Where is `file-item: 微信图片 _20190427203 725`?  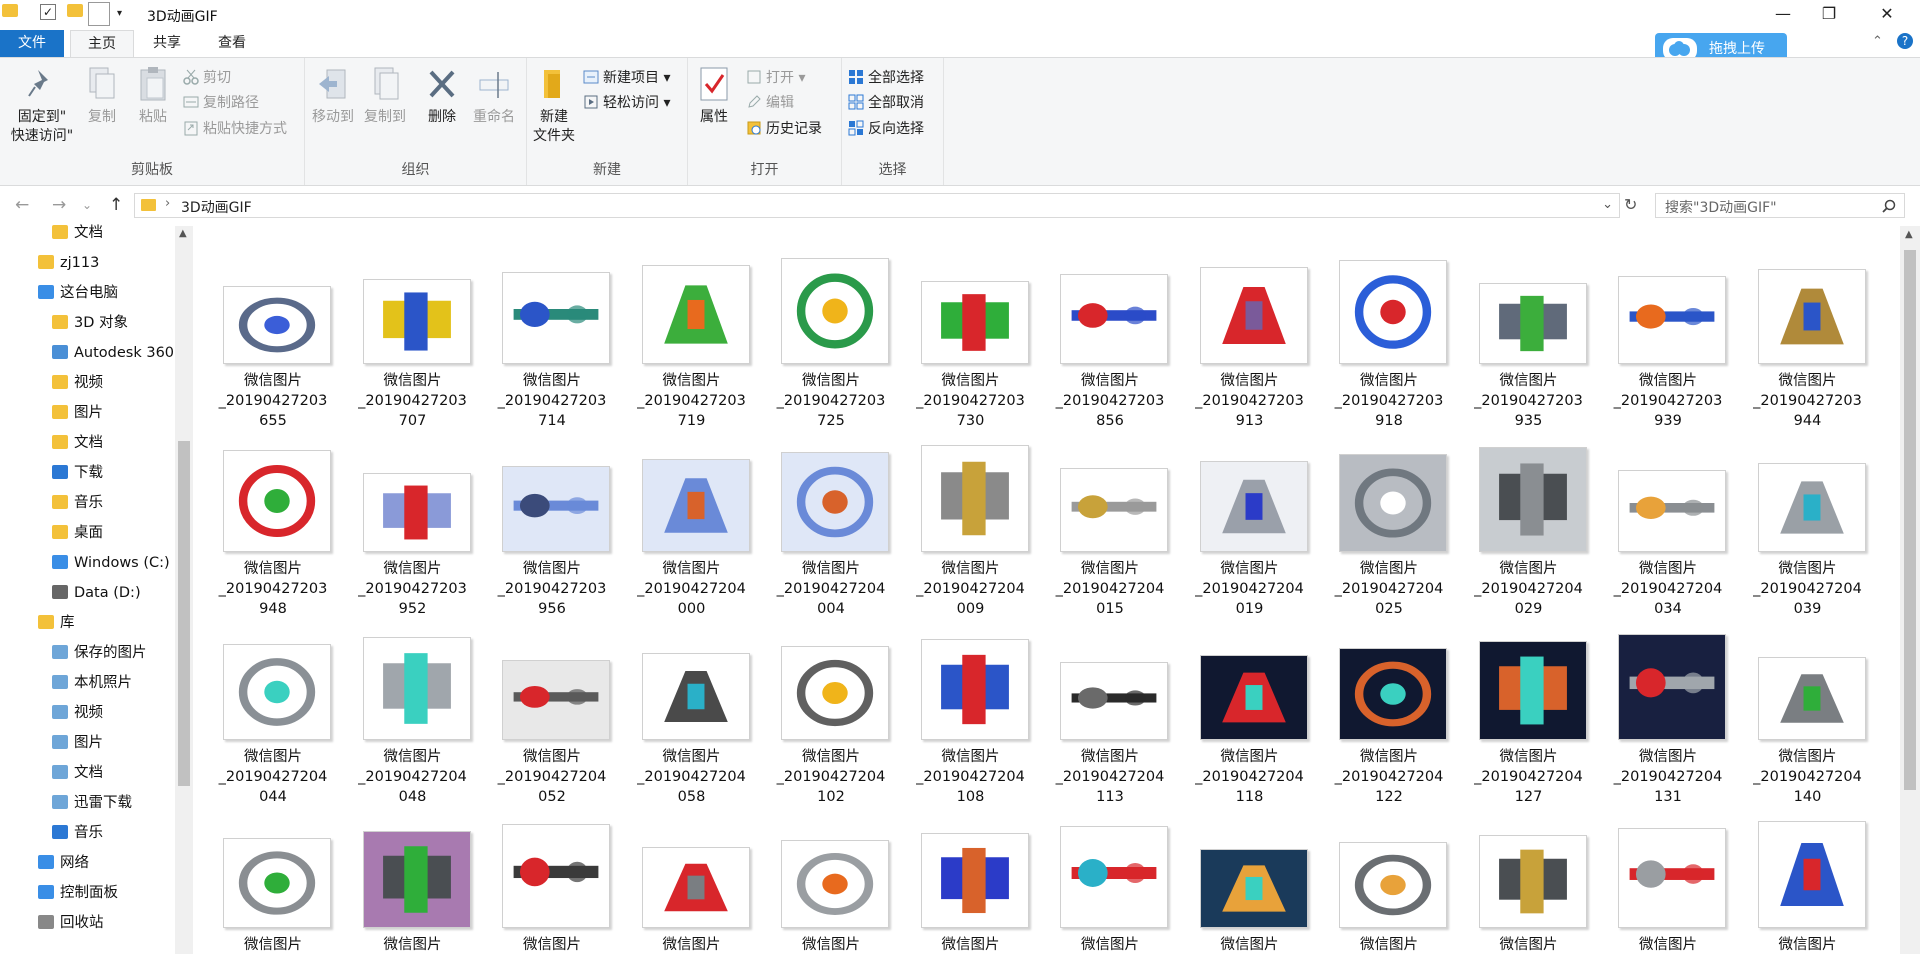 file-item: 微信图片 _20190427203 725 is located at coordinates (831, 327).